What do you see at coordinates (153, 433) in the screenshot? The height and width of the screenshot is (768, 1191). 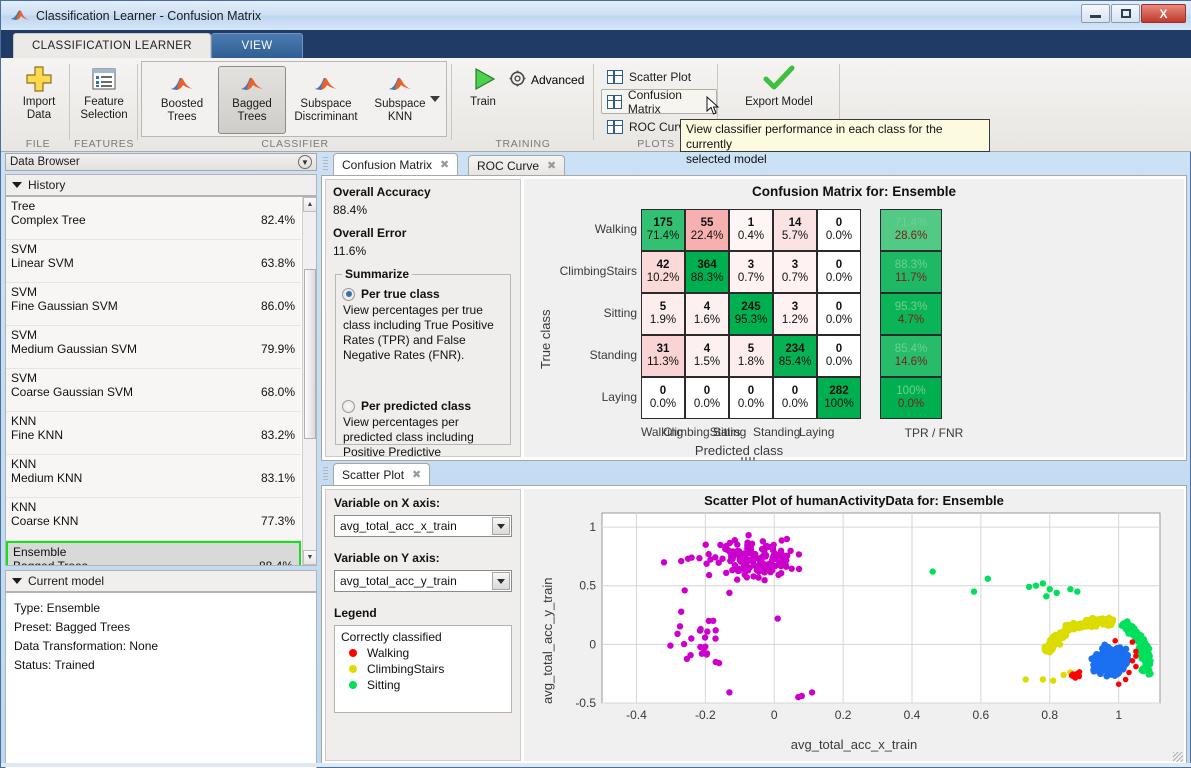 I see `history-item: KNN Fine KNN 83.2%` at bounding box center [153, 433].